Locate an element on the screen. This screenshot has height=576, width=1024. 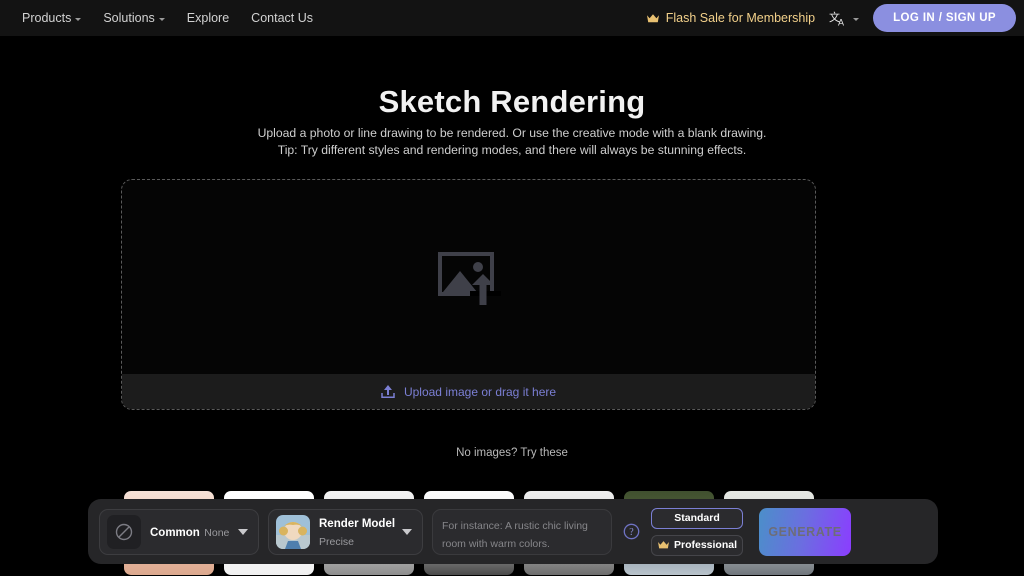
quality-standard-button: Standard is located at coordinates (697, 518).